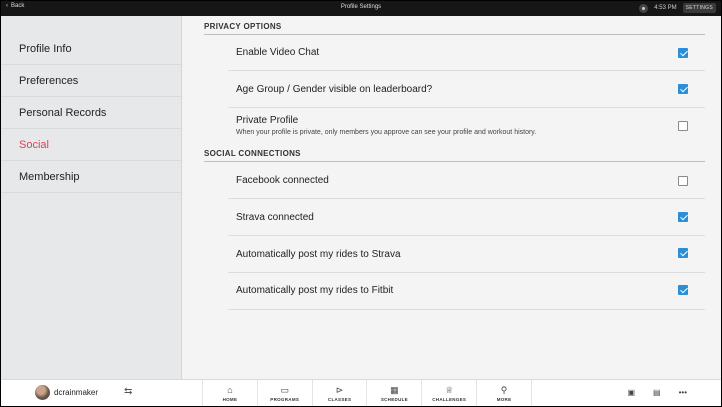  What do you see at coordinates (644, 8) in the screenshot?
I see `wifi-icon` at bounding box center [644, 8].